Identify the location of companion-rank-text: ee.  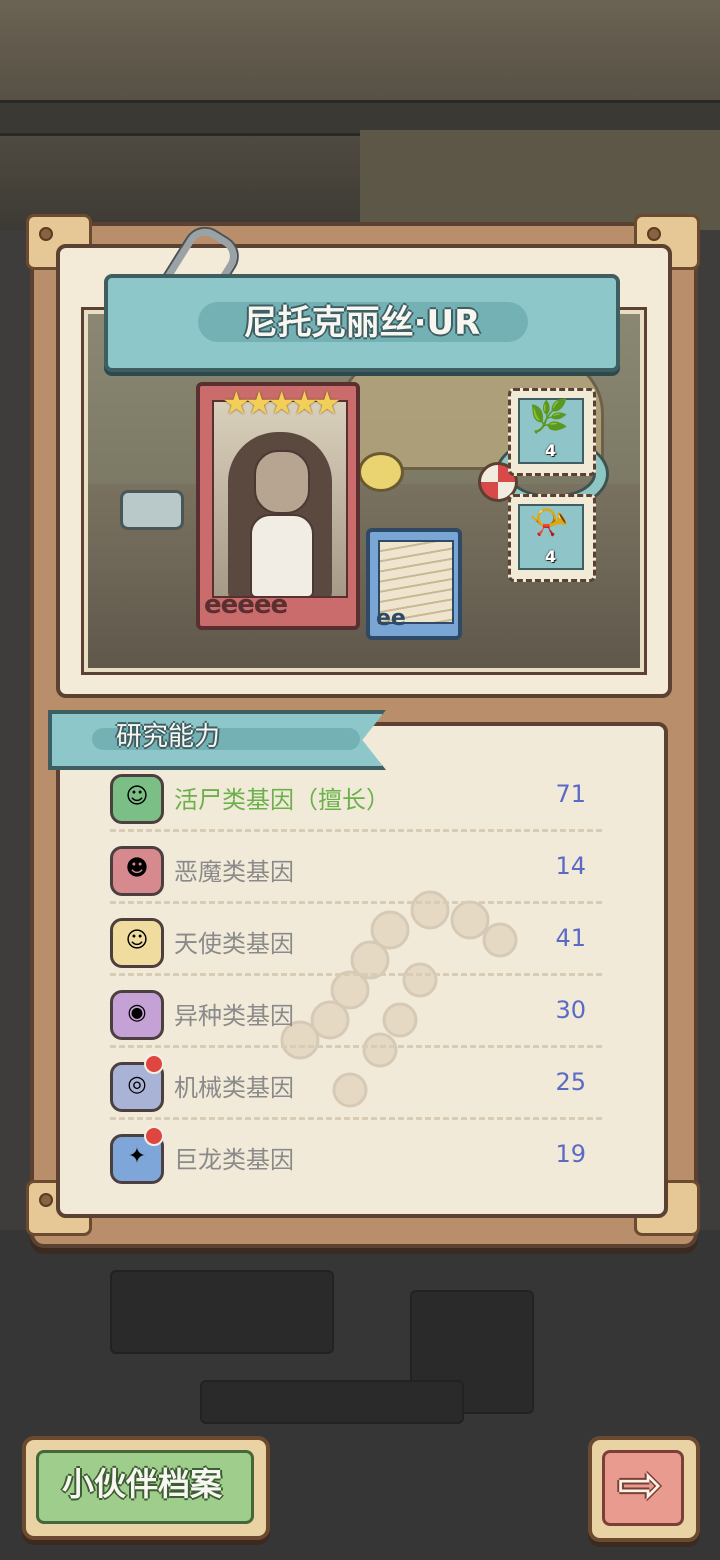
(391, 618).